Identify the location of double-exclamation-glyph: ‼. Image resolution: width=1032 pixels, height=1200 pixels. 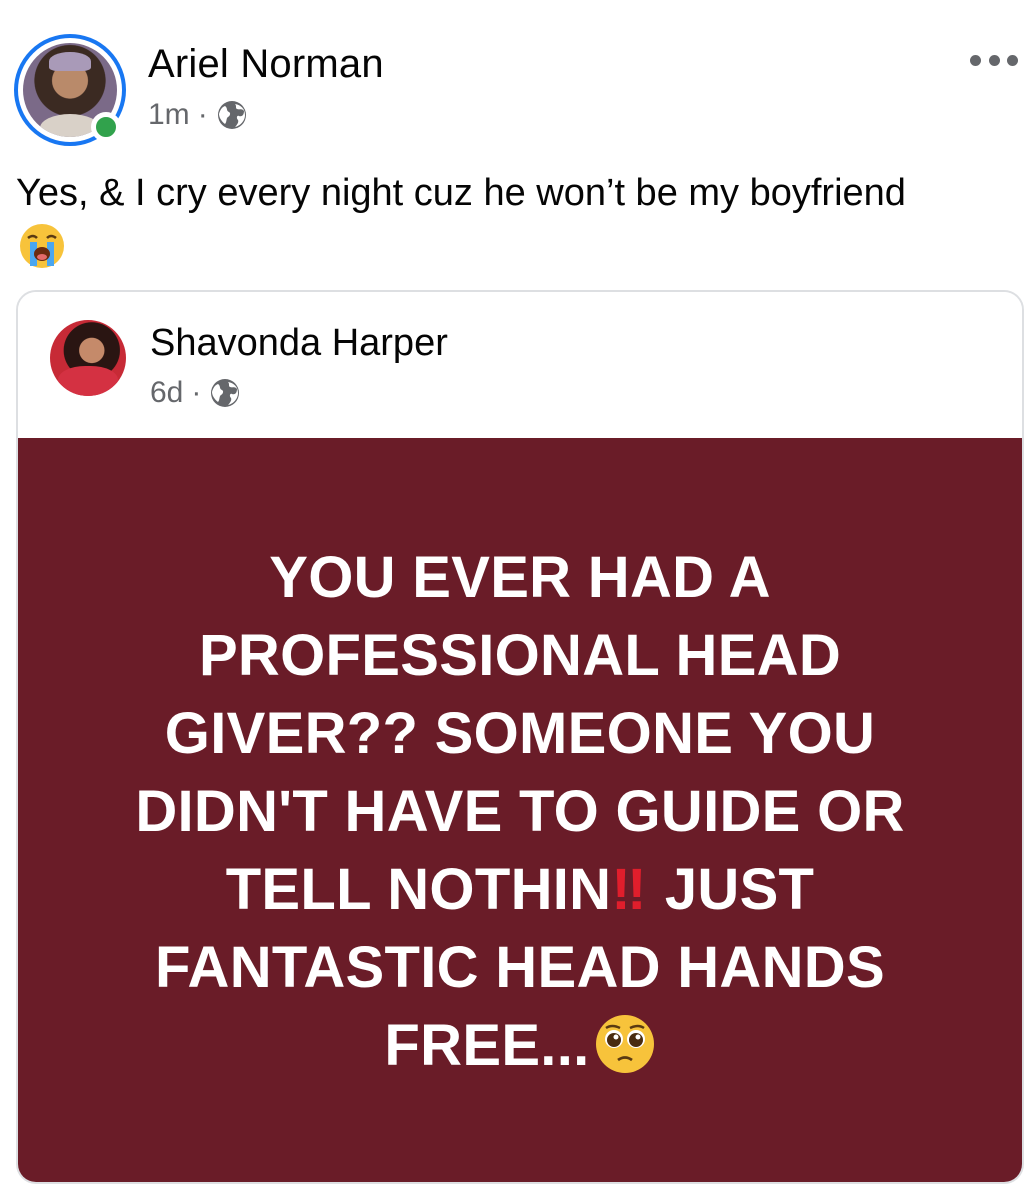
(630, 889).